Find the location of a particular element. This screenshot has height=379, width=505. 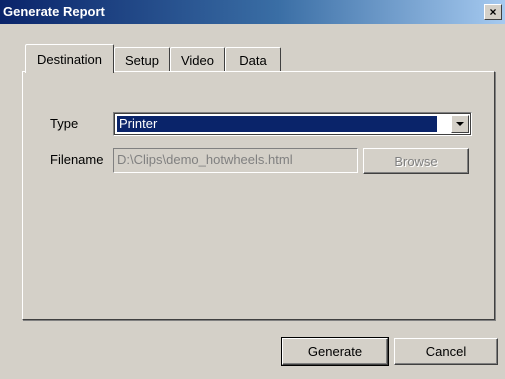

type-select: Printer is located at coordinates (292, 124).